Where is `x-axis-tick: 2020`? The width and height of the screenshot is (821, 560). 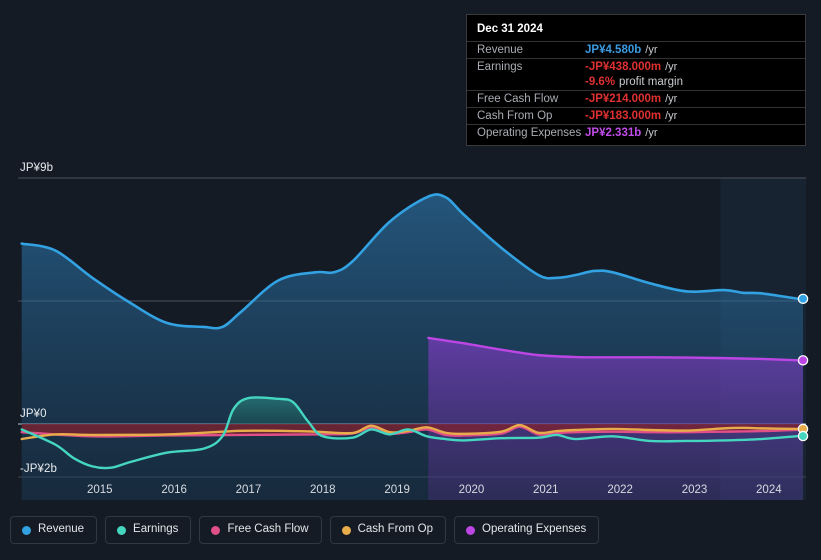 x-axis-tick: 2020 is located at coordinates (471, 490).